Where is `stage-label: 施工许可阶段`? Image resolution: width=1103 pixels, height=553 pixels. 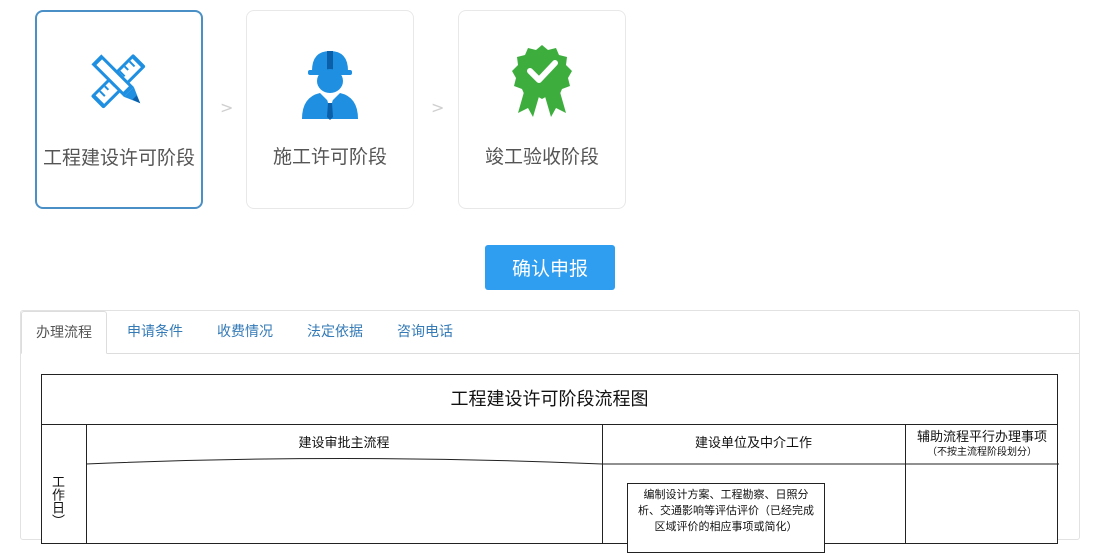
stage-label: 施工许可阶段 is located at coordinates (329, 157).